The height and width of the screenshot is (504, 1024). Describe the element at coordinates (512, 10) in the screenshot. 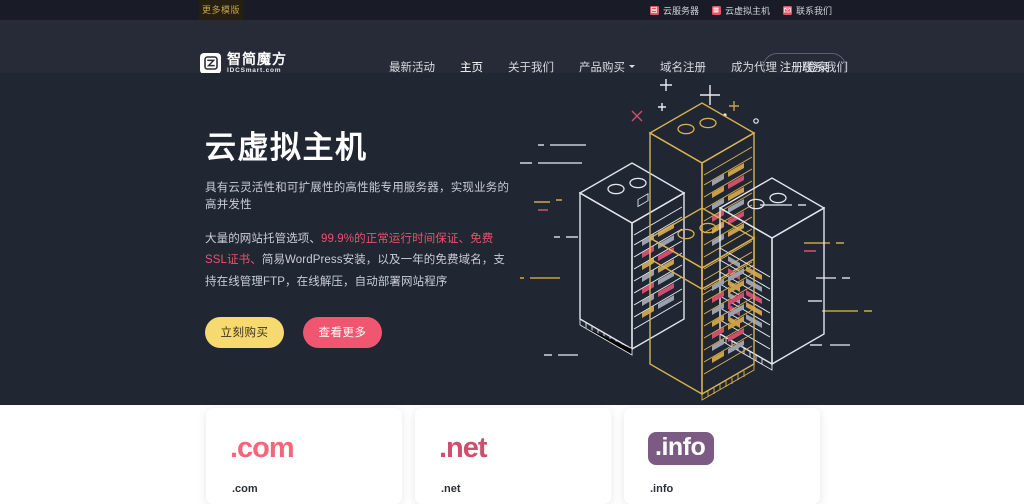

I see `top-utility-bar: 更多模版 云服务器 云虚拟主机 联系我们` at that location.